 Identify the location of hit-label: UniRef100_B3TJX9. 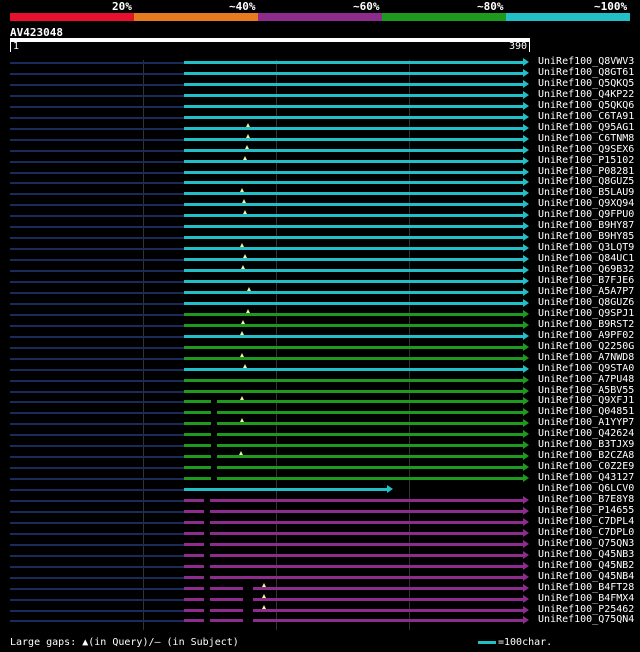
(586, 444).